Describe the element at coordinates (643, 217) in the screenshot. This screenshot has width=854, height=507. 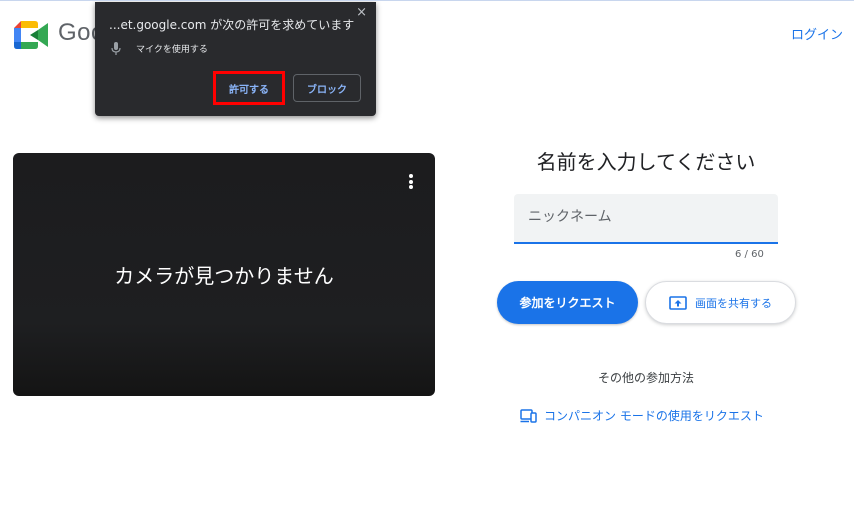
I see `nickname-input` at that location.